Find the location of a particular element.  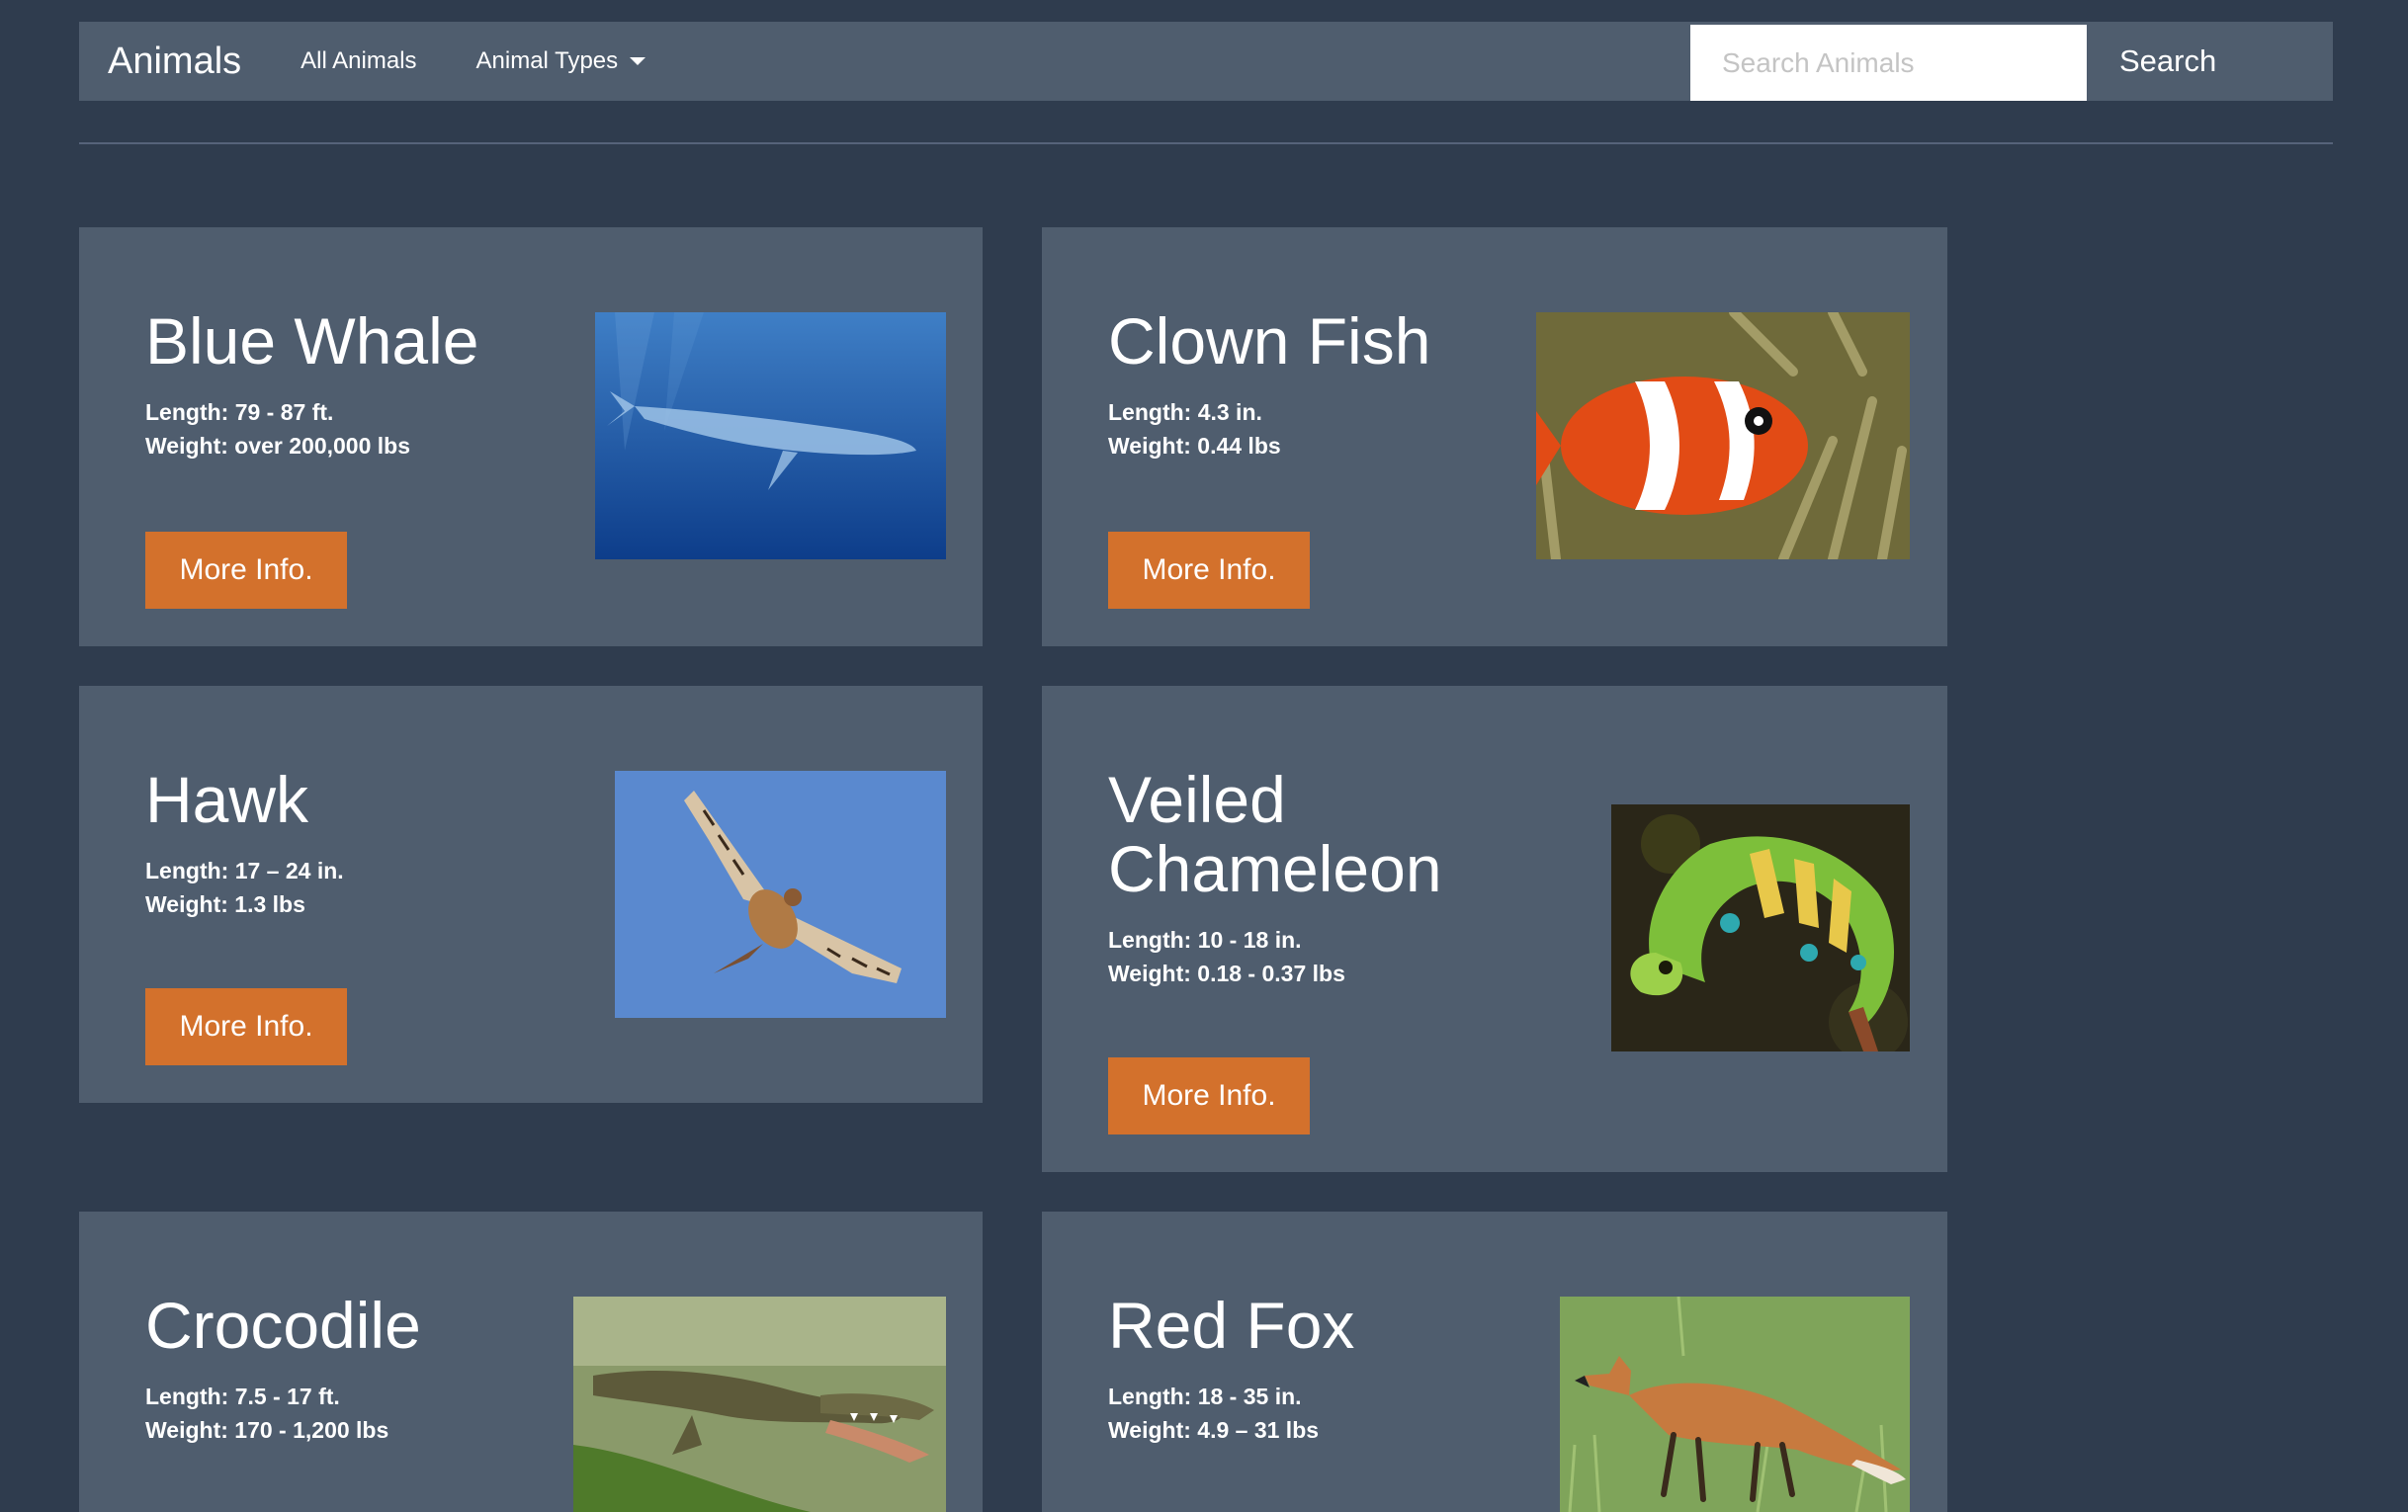

animal-name: Clown Fish is located at coordinates (1270, 341).